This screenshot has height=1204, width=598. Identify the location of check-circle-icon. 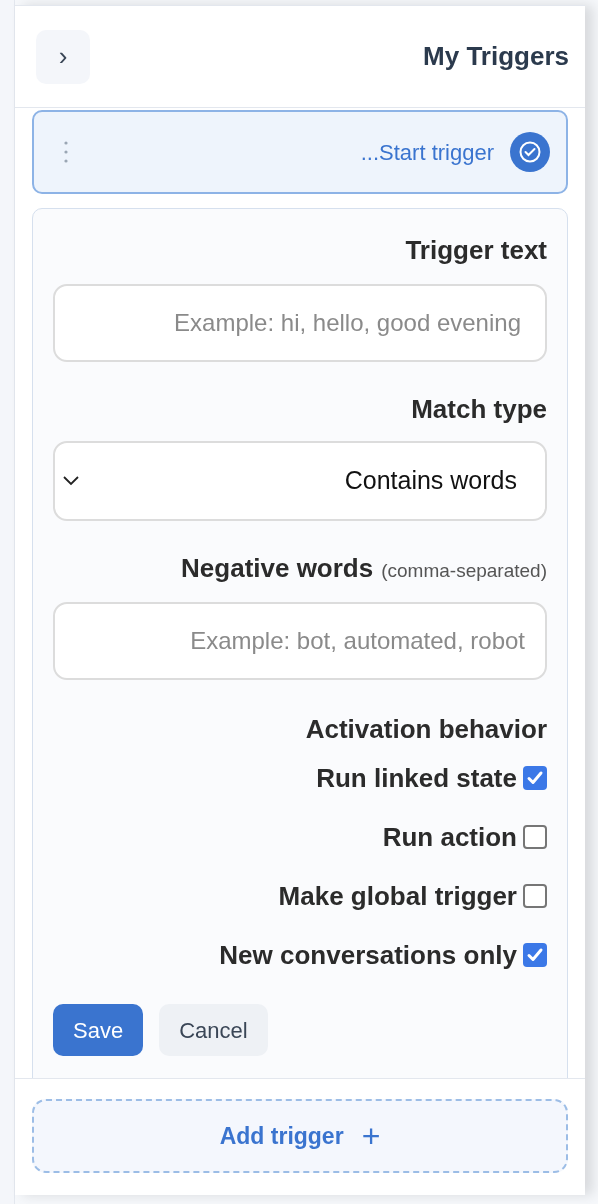
(530, 152).